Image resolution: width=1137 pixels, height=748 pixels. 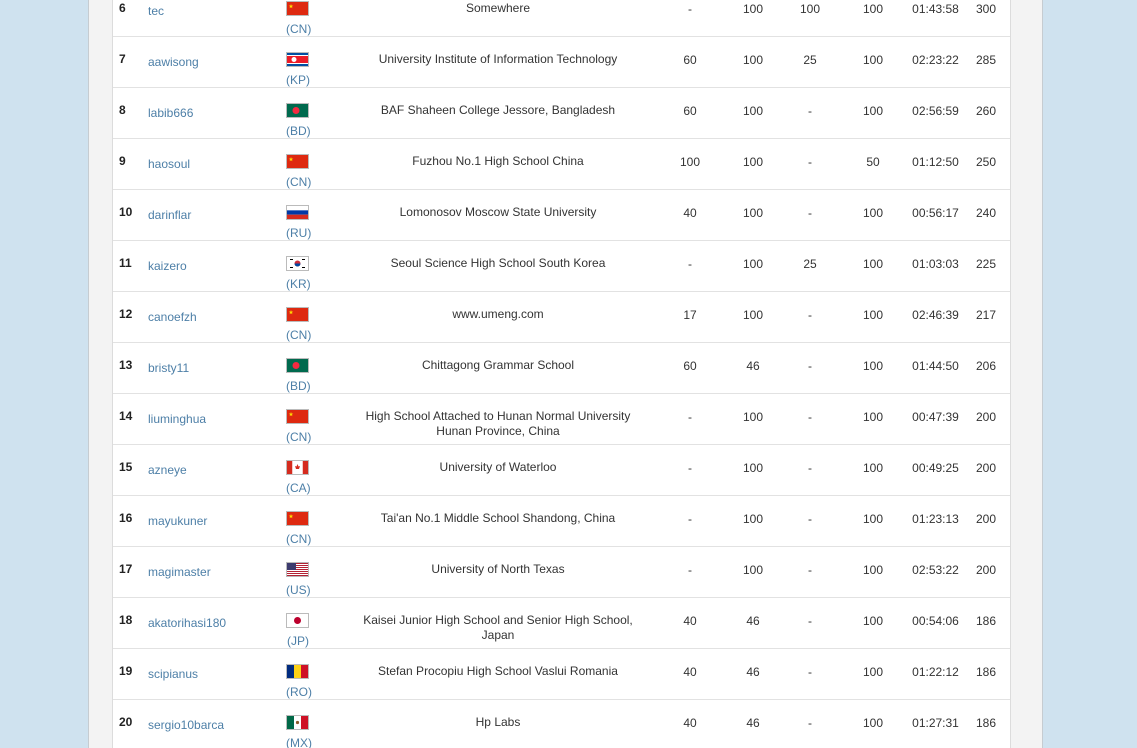 What do you see at coordinates (935, 315) in the screenshot?
I see `time-cell: 02:46:39` at bounding box center [935, 315].